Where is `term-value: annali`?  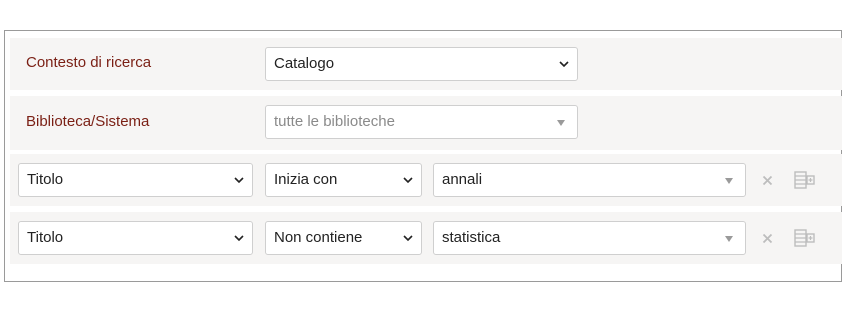 term-value: annali is located at coordinates (462, 179).